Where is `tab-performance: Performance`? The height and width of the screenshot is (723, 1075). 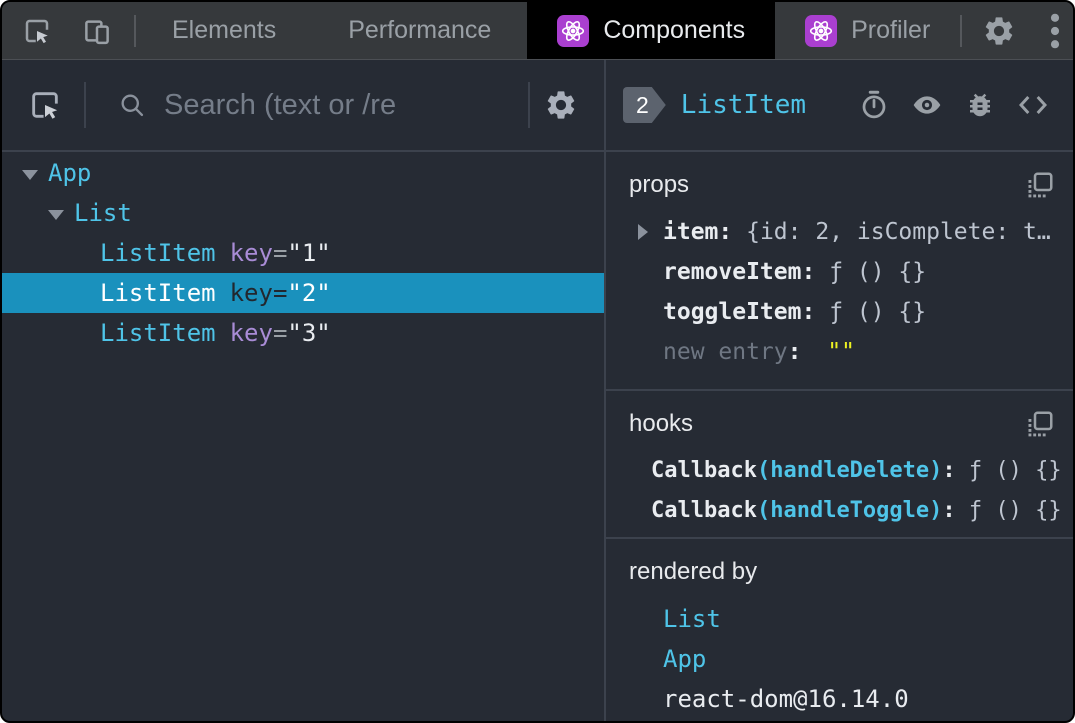 tab-performance: Performance is located at coordinates (419, 30).